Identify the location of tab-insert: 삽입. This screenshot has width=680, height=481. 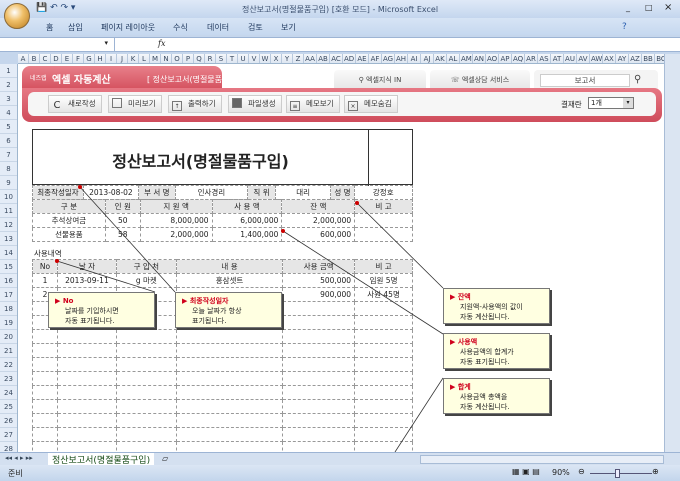
(75, 27).